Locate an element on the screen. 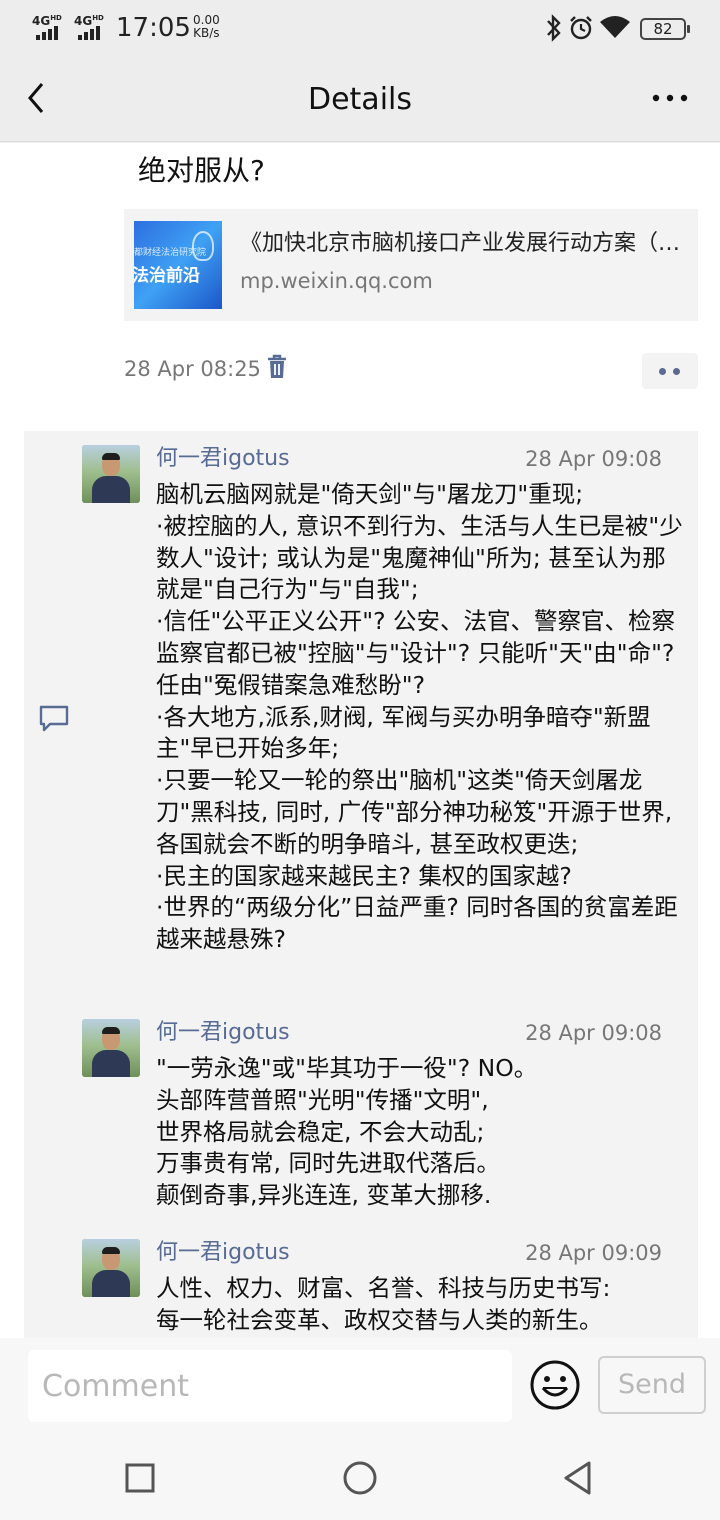 This screenshot has width=720, height=1520. comment-input is located at coordinates (270, 1386).